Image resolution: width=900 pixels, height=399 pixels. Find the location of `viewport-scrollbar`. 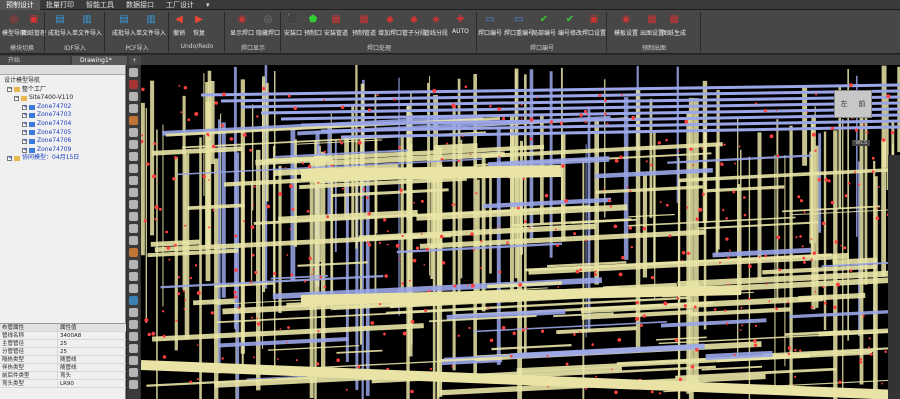

viewport-scrollbar is located at coordinates (894, 277).